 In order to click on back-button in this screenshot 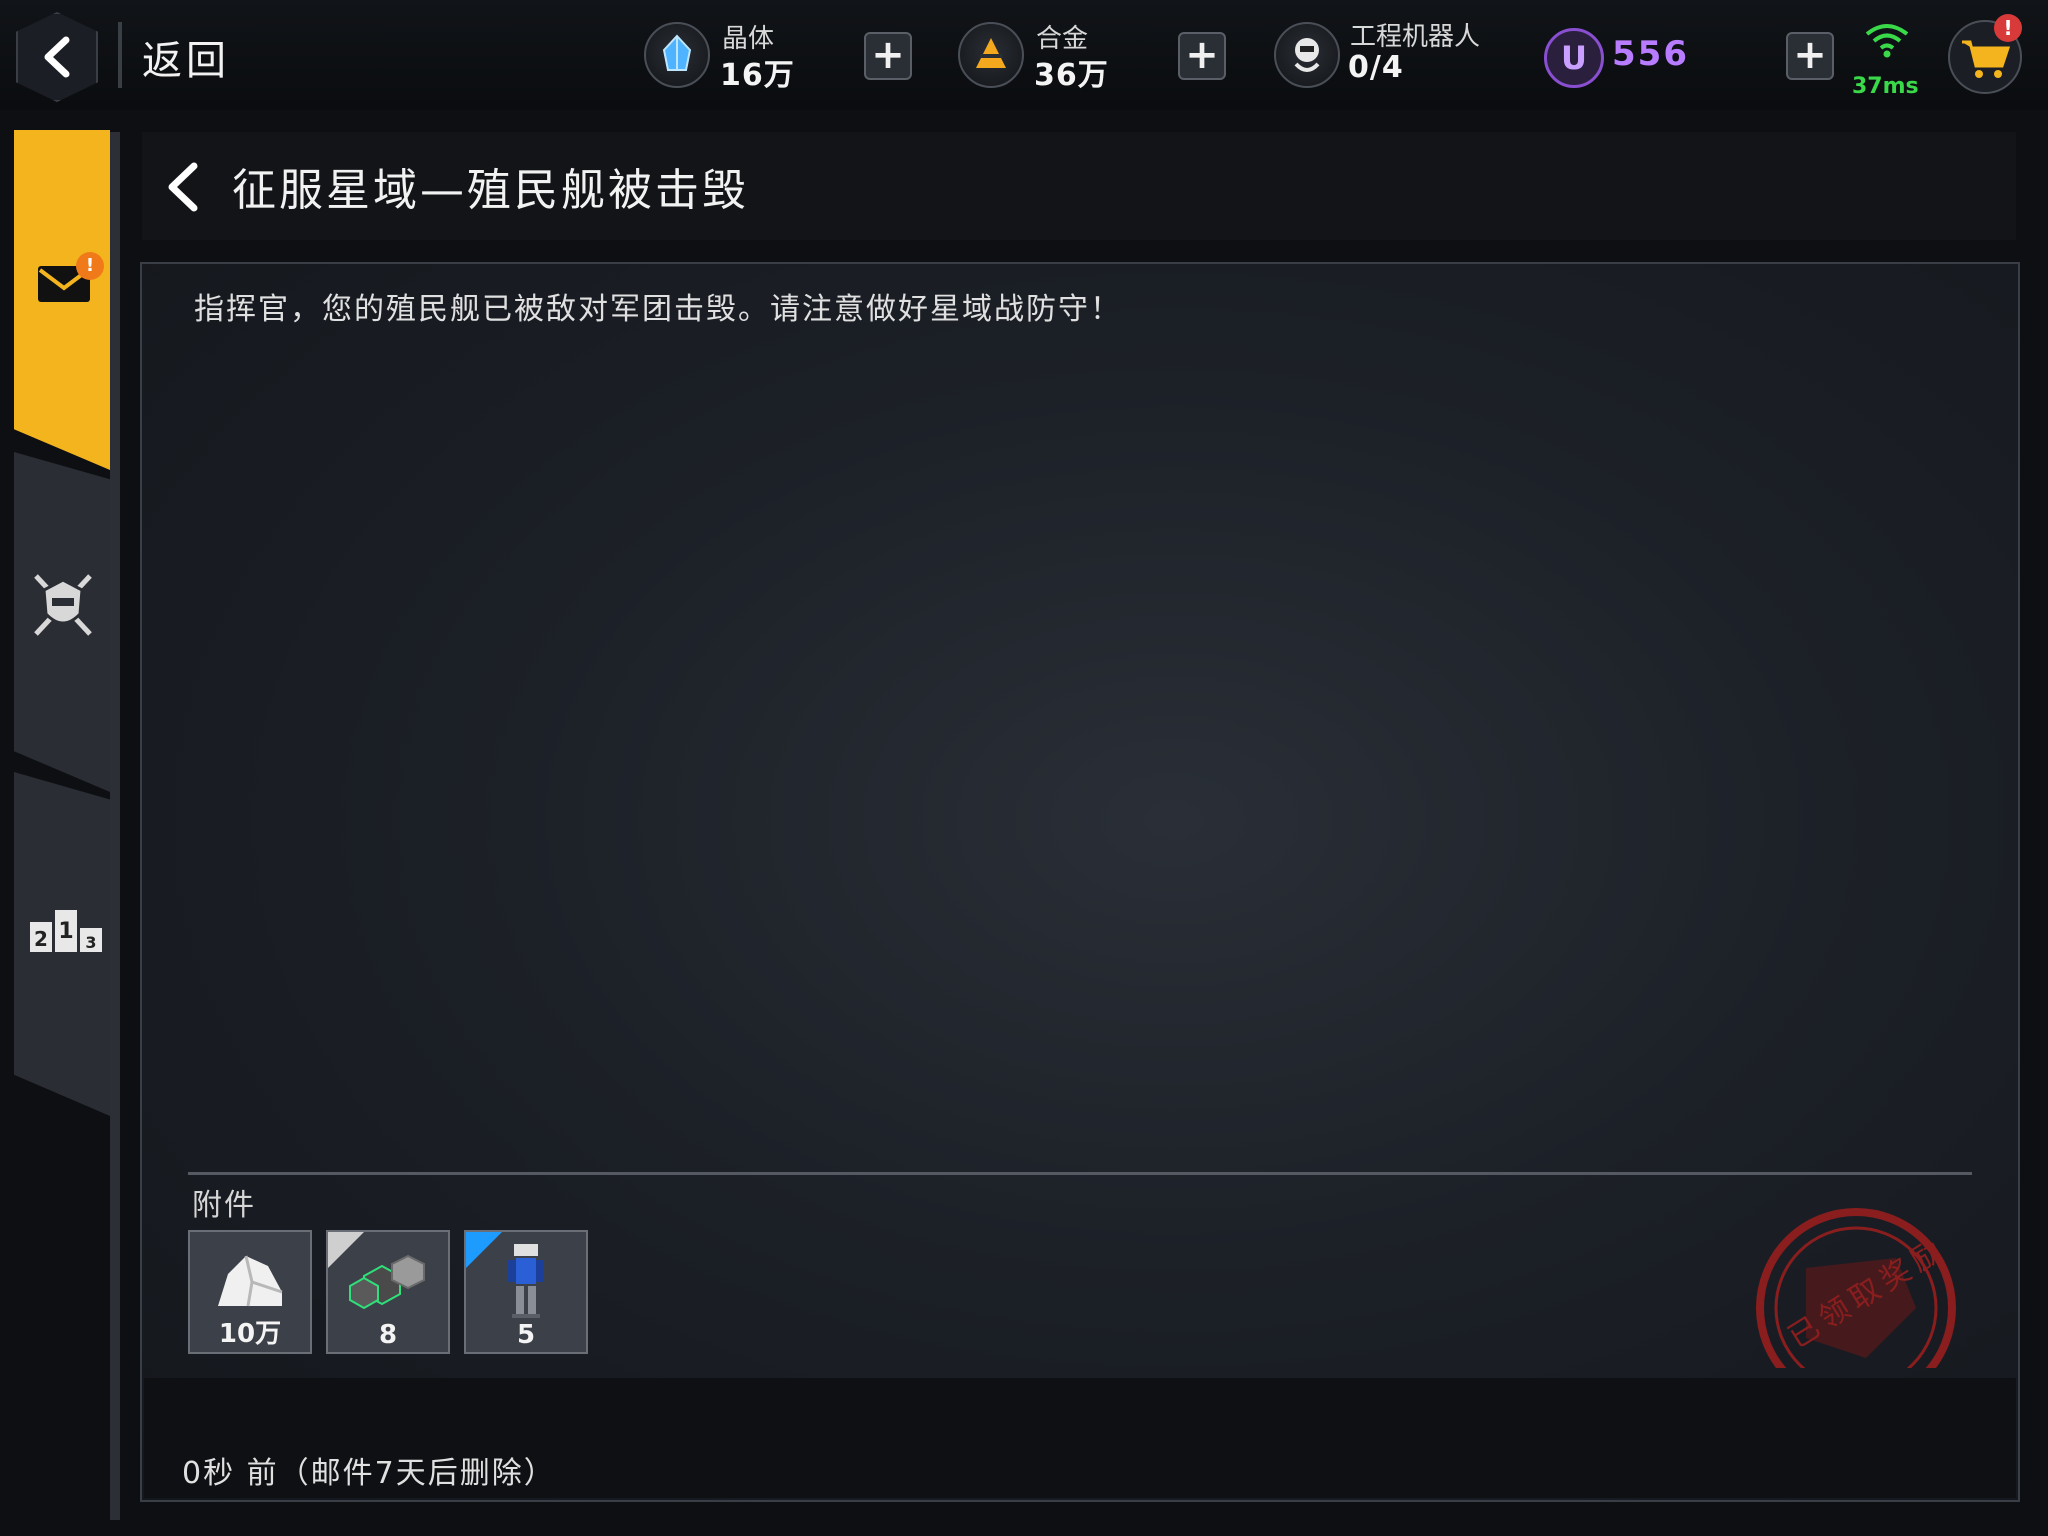, I will do `click(57, 57)`.